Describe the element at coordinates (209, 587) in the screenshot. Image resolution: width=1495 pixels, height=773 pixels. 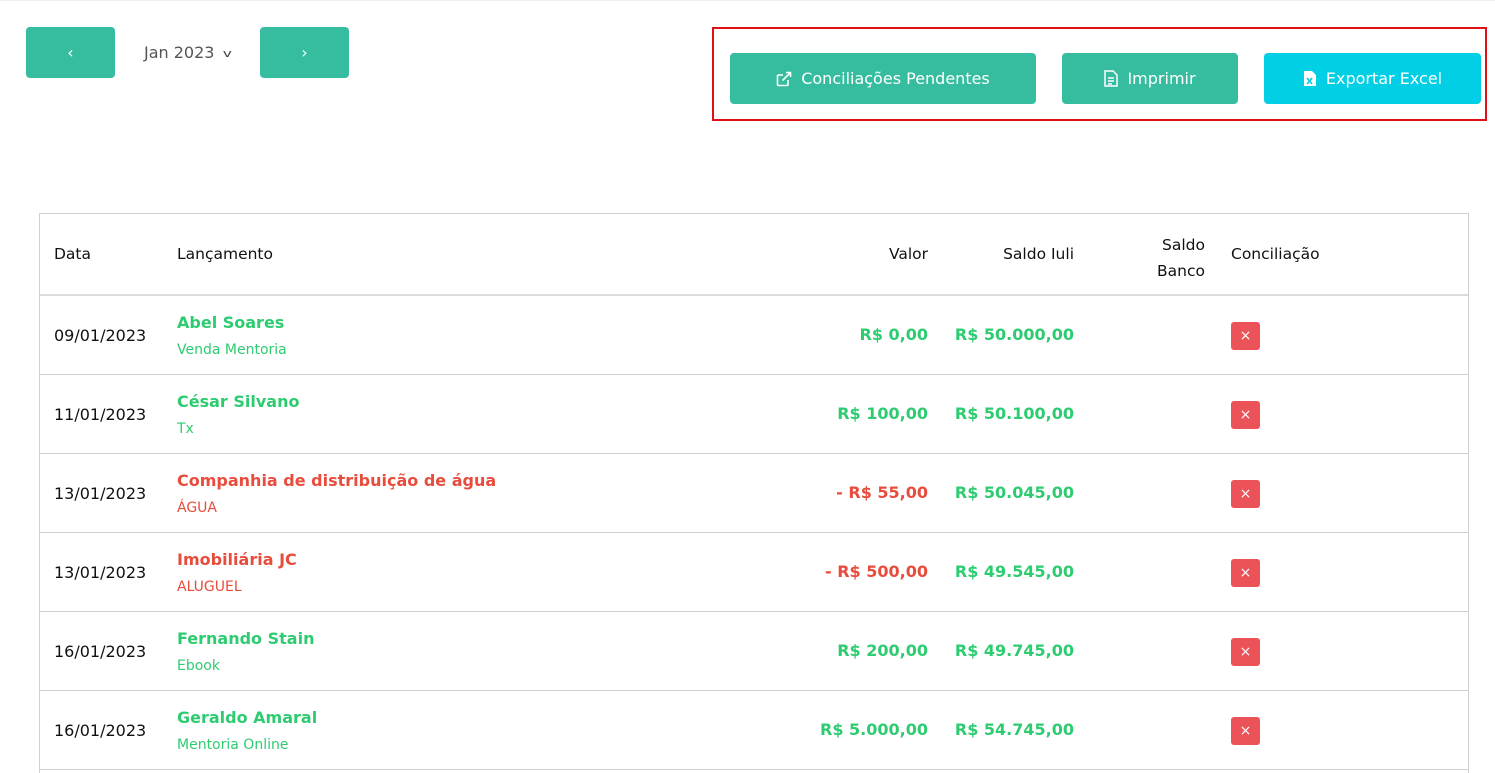
I see `row-category: ALUGUEL` at that location.